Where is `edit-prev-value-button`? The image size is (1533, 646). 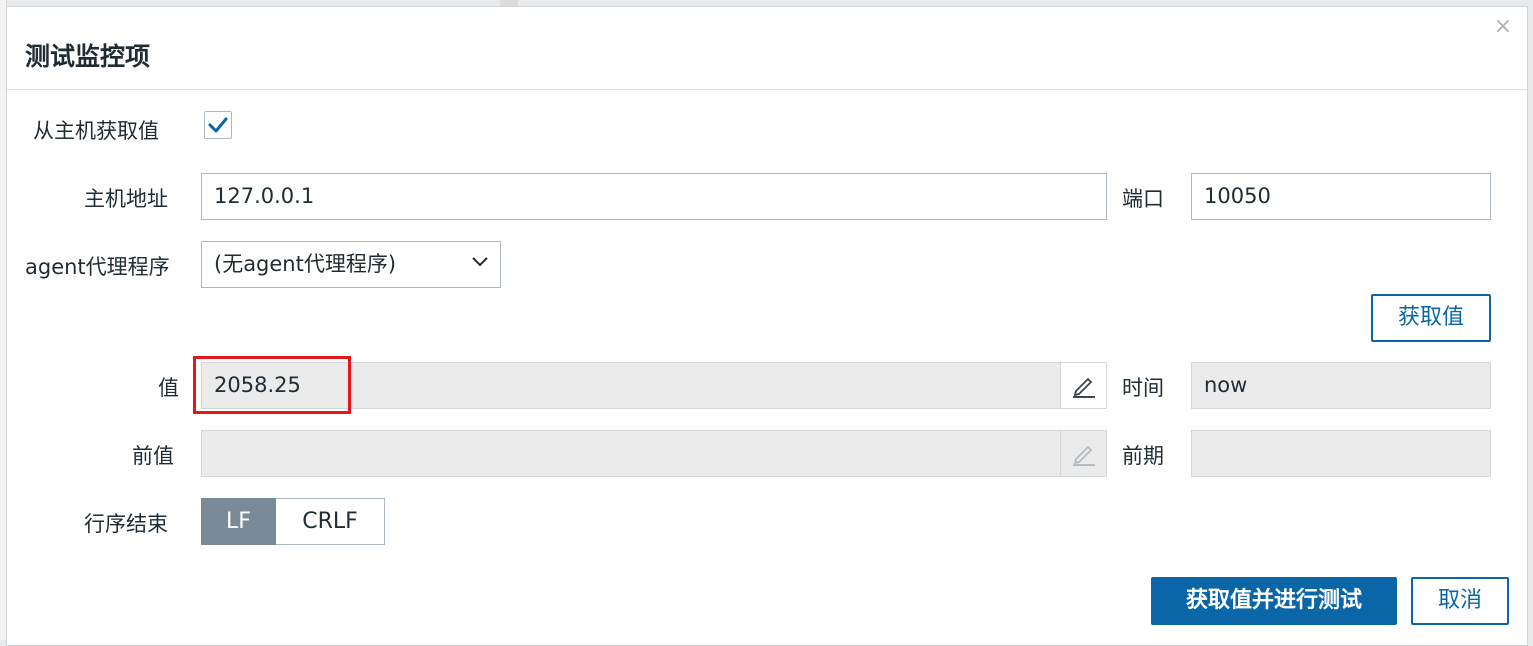
edit-prev-value-button is located at coordinates (1083, 453).